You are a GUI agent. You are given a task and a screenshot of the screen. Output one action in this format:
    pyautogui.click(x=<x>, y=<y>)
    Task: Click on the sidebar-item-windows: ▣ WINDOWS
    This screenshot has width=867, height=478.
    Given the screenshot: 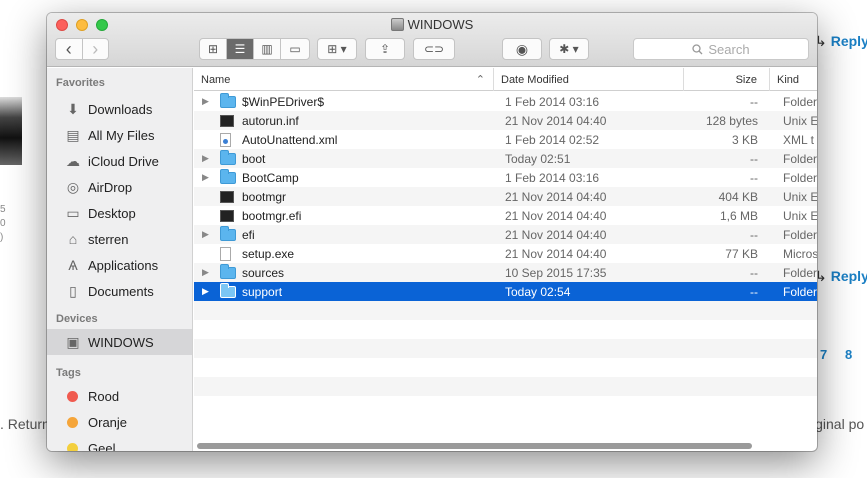 What is the action you would take?
    pyautogui.click(x=119, y=342)
    